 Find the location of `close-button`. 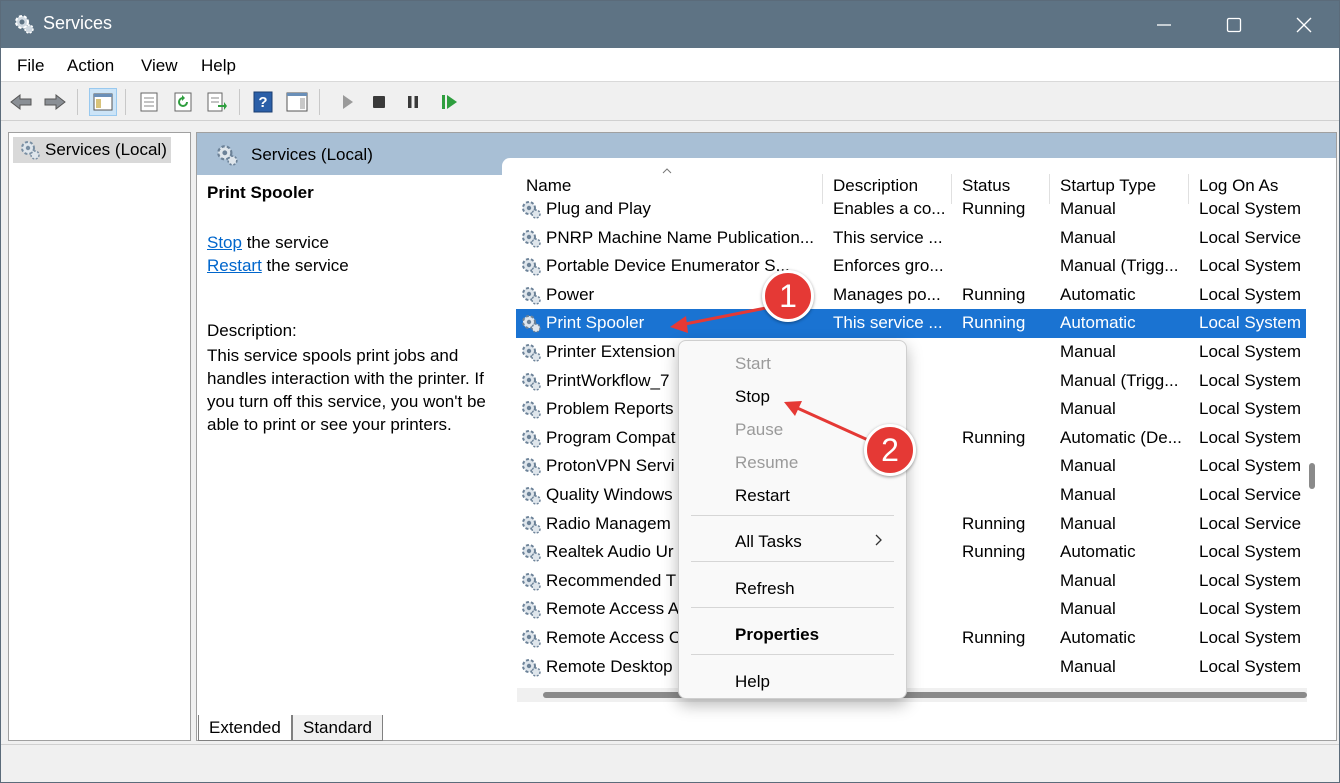

close-button is located at coordinates (1304, 24).